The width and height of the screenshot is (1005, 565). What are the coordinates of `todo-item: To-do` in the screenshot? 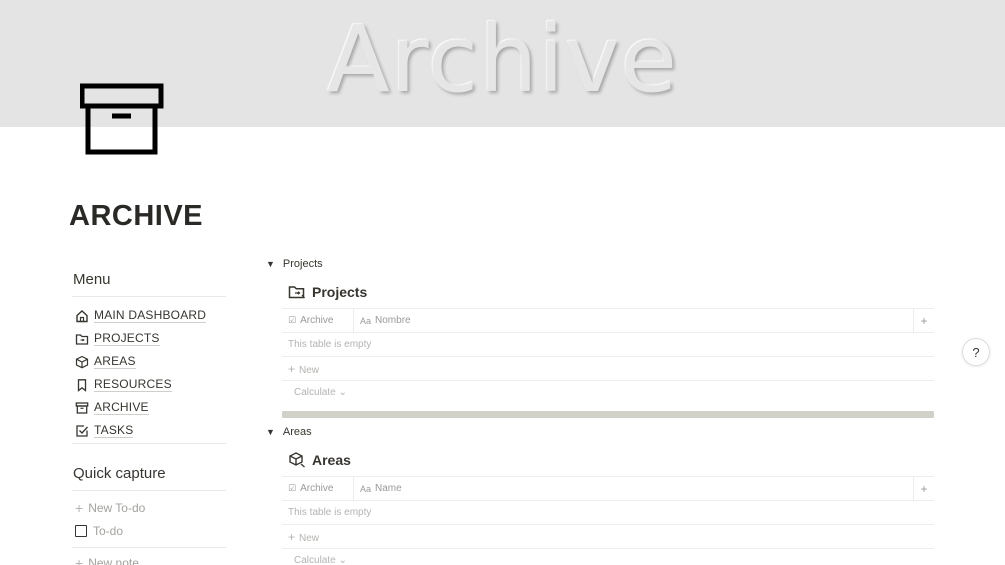 It's located at (99, 531).